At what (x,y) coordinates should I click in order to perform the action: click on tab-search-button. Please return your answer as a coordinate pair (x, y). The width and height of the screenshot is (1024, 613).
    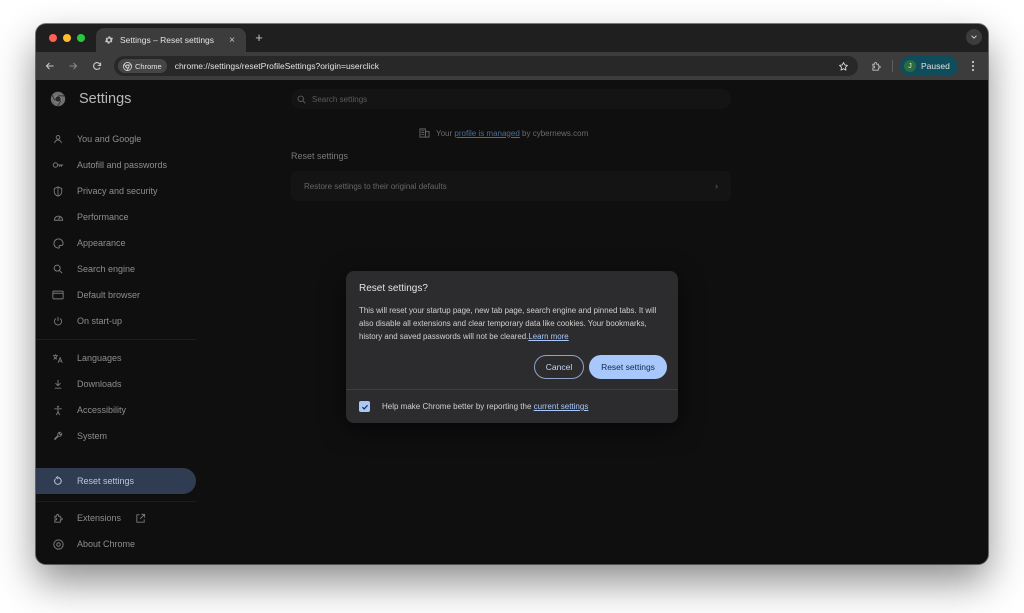
    Looking at the image, I should click on (974, 37).